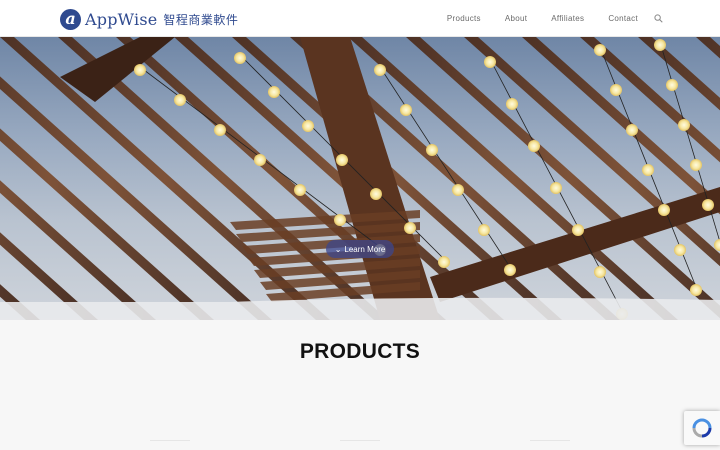  What do you see at coordinates (360, 351) in the screenshot?
I see `section-title: PRODUCTS` at bounding box center [360, 351].